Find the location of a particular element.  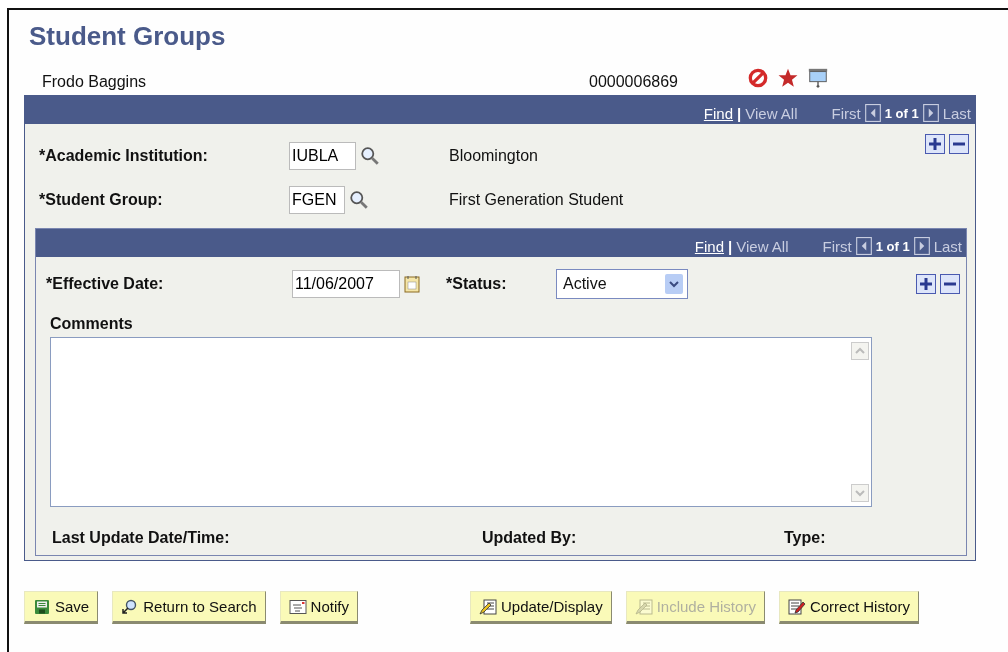

field-label: *Student Group: is located at coordinates (101, 200).